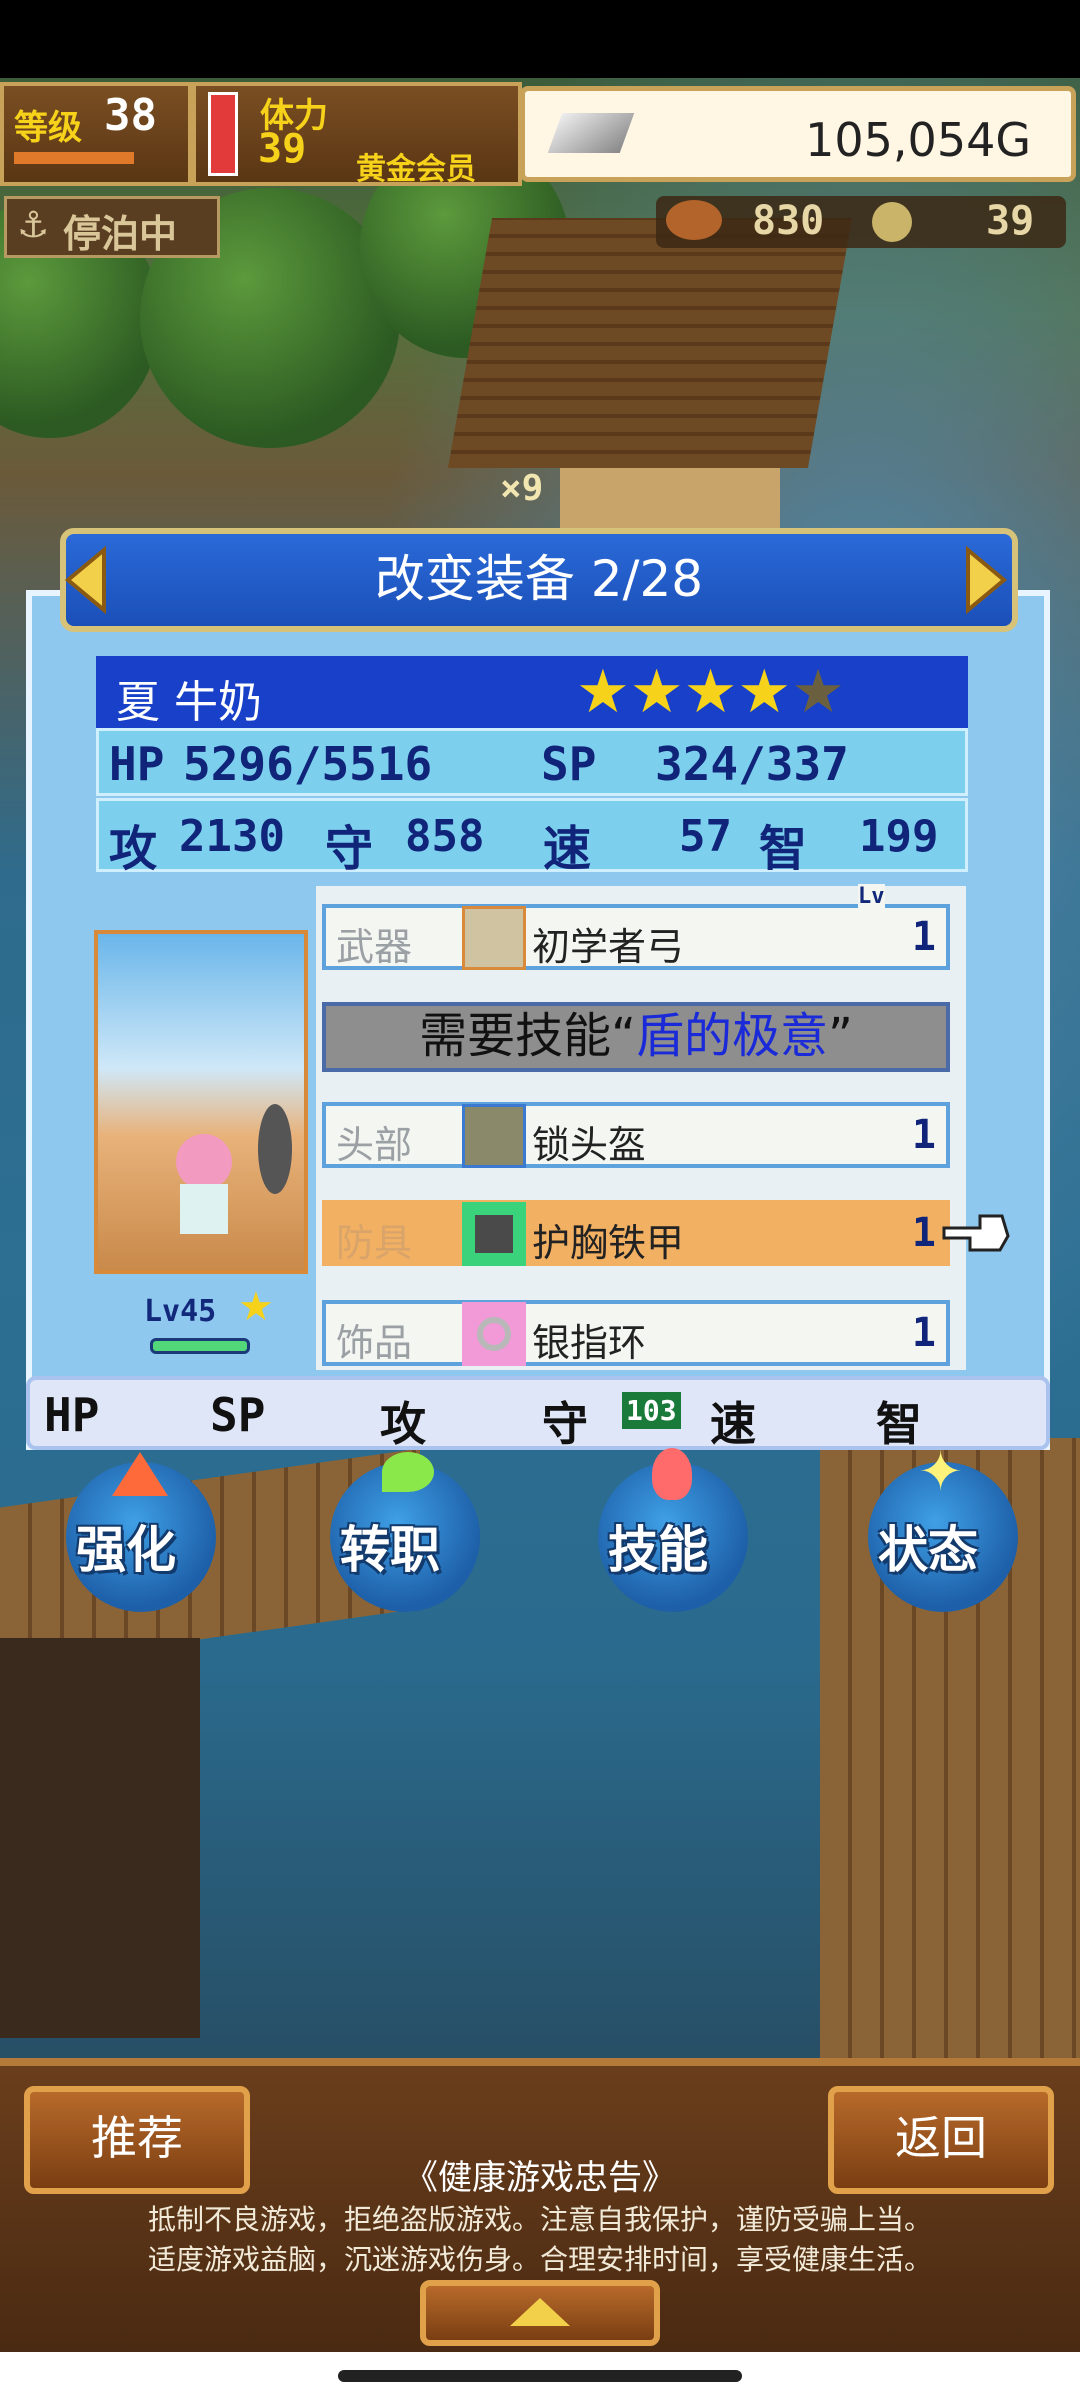  What do you see at coordinates (133, 849) in the screenshot?
I see `atk-label: 攻` at bounding box center [133, 849].